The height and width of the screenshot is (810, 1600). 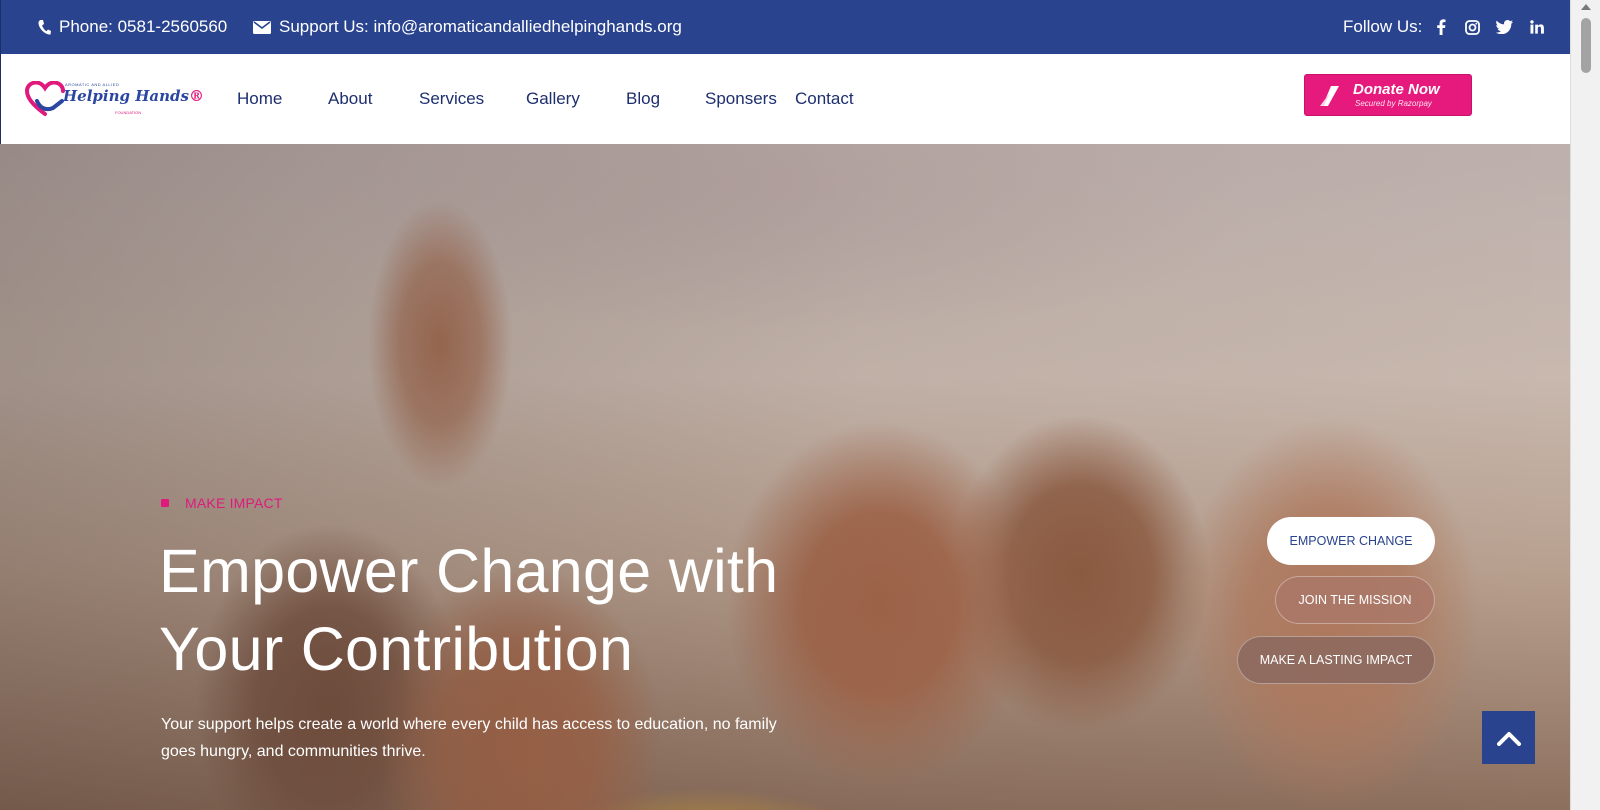 What do you see at coordinates (451, 99) in the screenshot?
I see `nav-services: Services` at bounding box center [451, 99].